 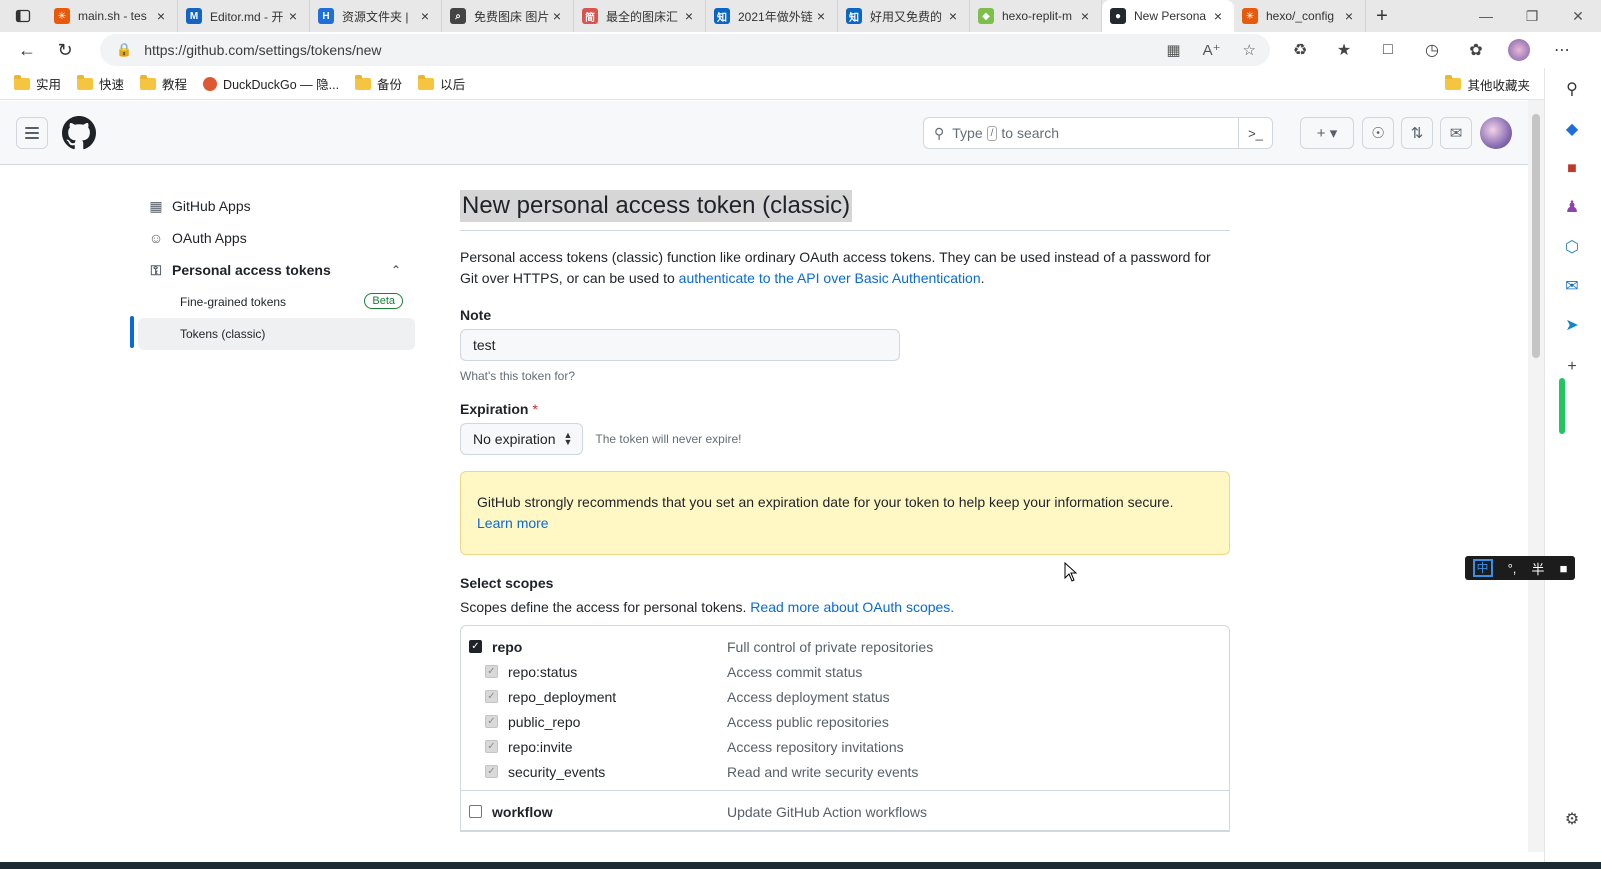 What do you see at coordinates (163, 83) in the screenshot?
I see `bookmark-folder: 教程` at bounding box center [163, 83].